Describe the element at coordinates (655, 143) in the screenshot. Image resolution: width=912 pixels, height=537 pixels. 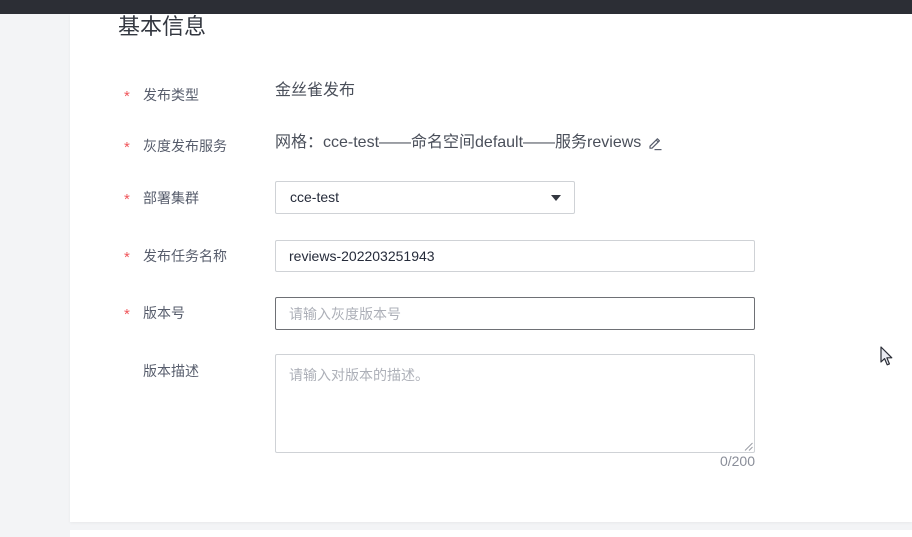
I see `edit-pencil-icon` at that location.